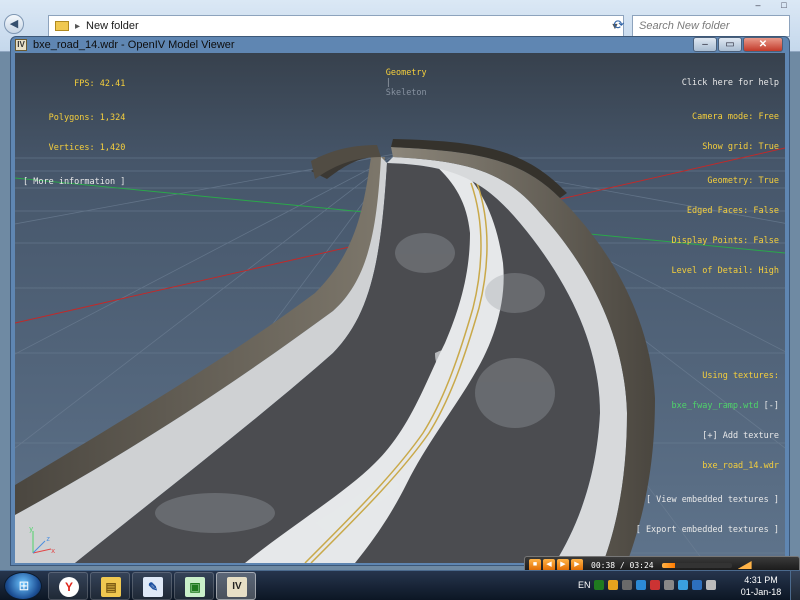  What do you see at coordinates (87, 148) in the screenshot?
I see `vertices-label: Vertices: 1,420` at bounding box center [87, 148].